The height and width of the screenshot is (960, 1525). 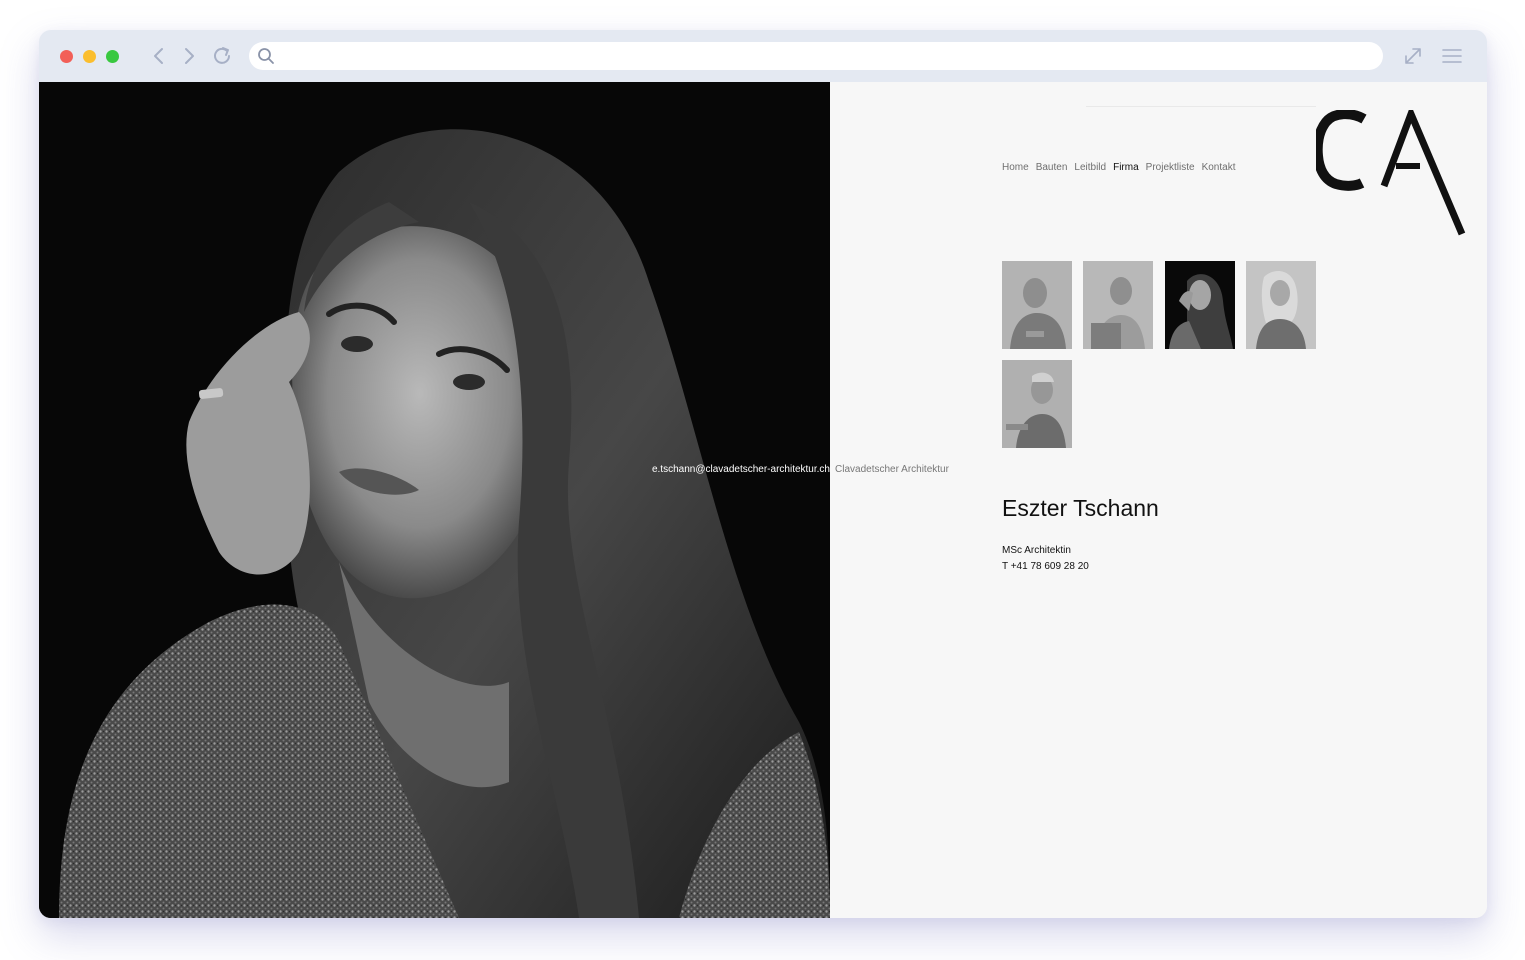 I want to click on header-divider, so click(x=1201, y=106).